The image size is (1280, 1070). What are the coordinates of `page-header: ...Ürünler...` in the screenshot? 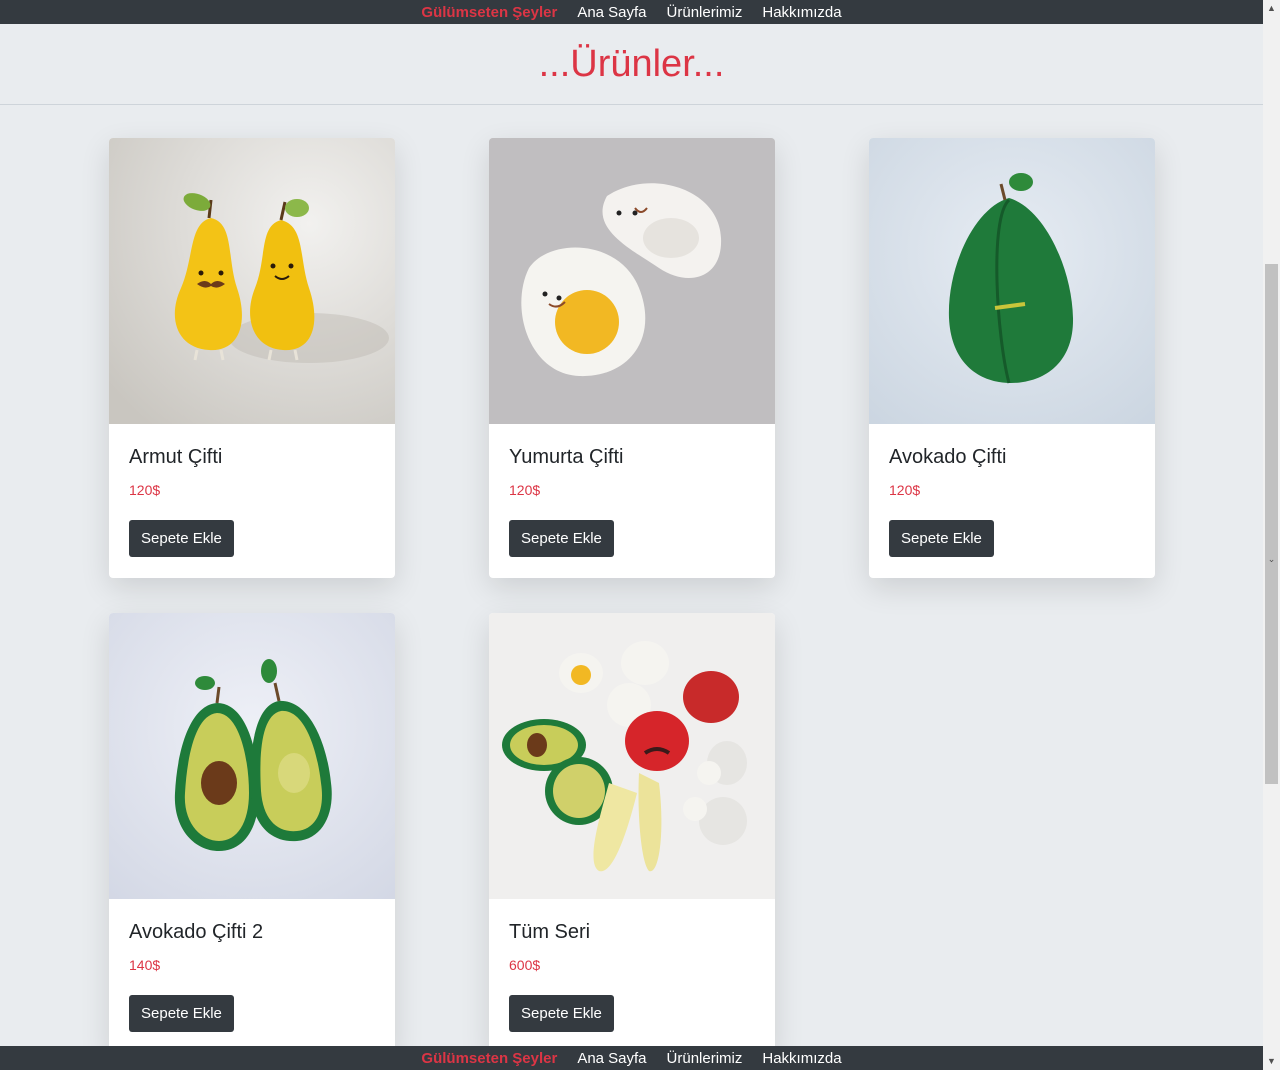 It's located at (631, 64).